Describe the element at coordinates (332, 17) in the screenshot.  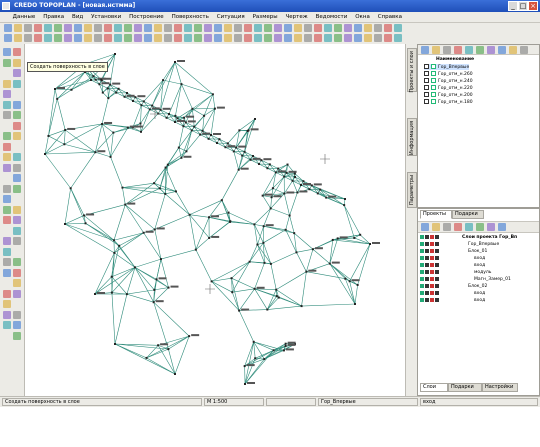
I see `menu-reports: Ведомости` at that location.